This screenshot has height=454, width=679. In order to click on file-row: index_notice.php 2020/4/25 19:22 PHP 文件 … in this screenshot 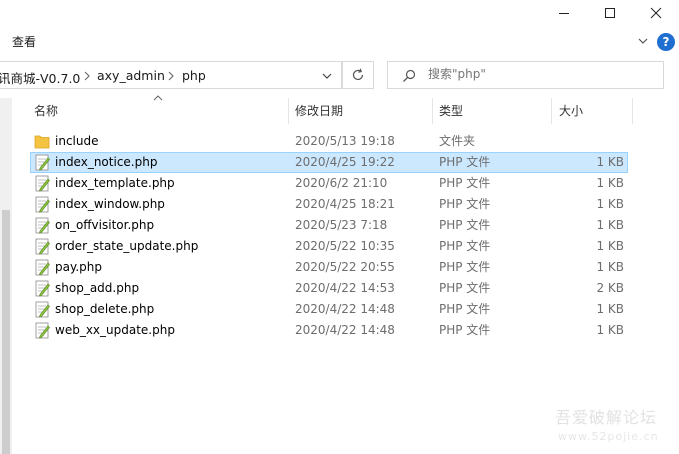, I will do `click(329, 162)`.